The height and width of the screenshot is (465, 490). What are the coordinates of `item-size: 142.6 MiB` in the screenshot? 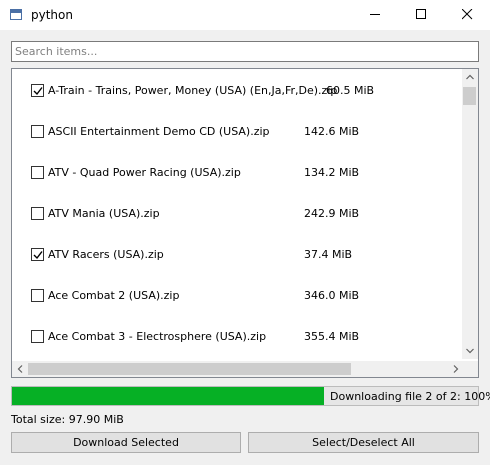 It's located at (332, 131).